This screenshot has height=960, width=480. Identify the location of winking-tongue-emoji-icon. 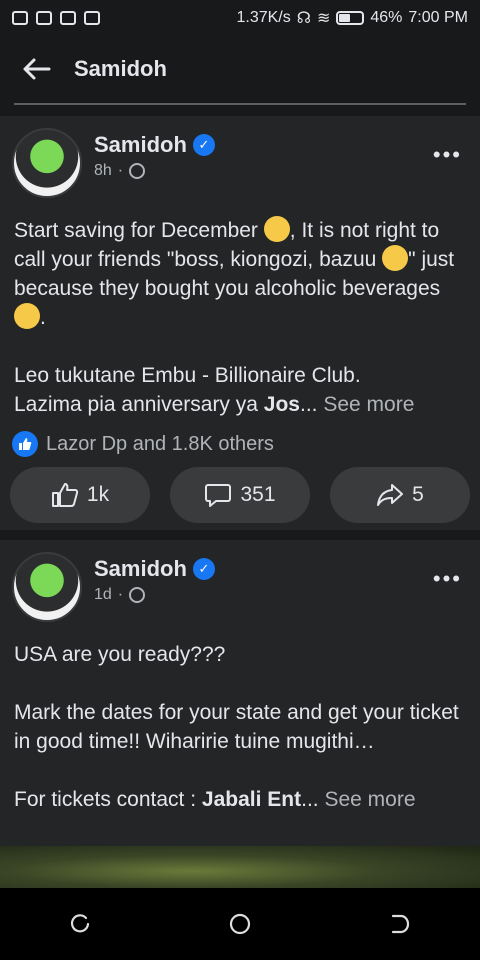
(276, 229).